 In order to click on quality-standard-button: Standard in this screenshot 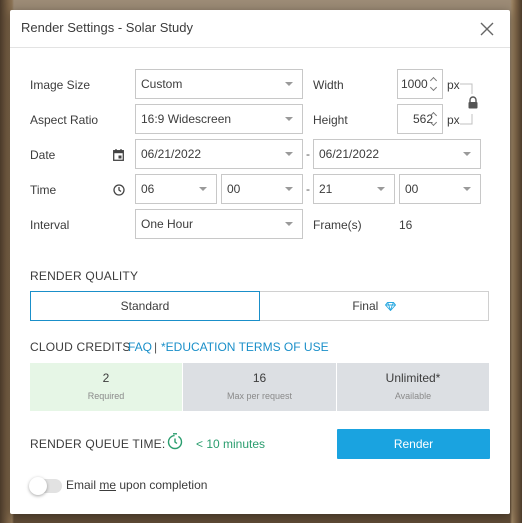, I will do `click(145, 306)`.